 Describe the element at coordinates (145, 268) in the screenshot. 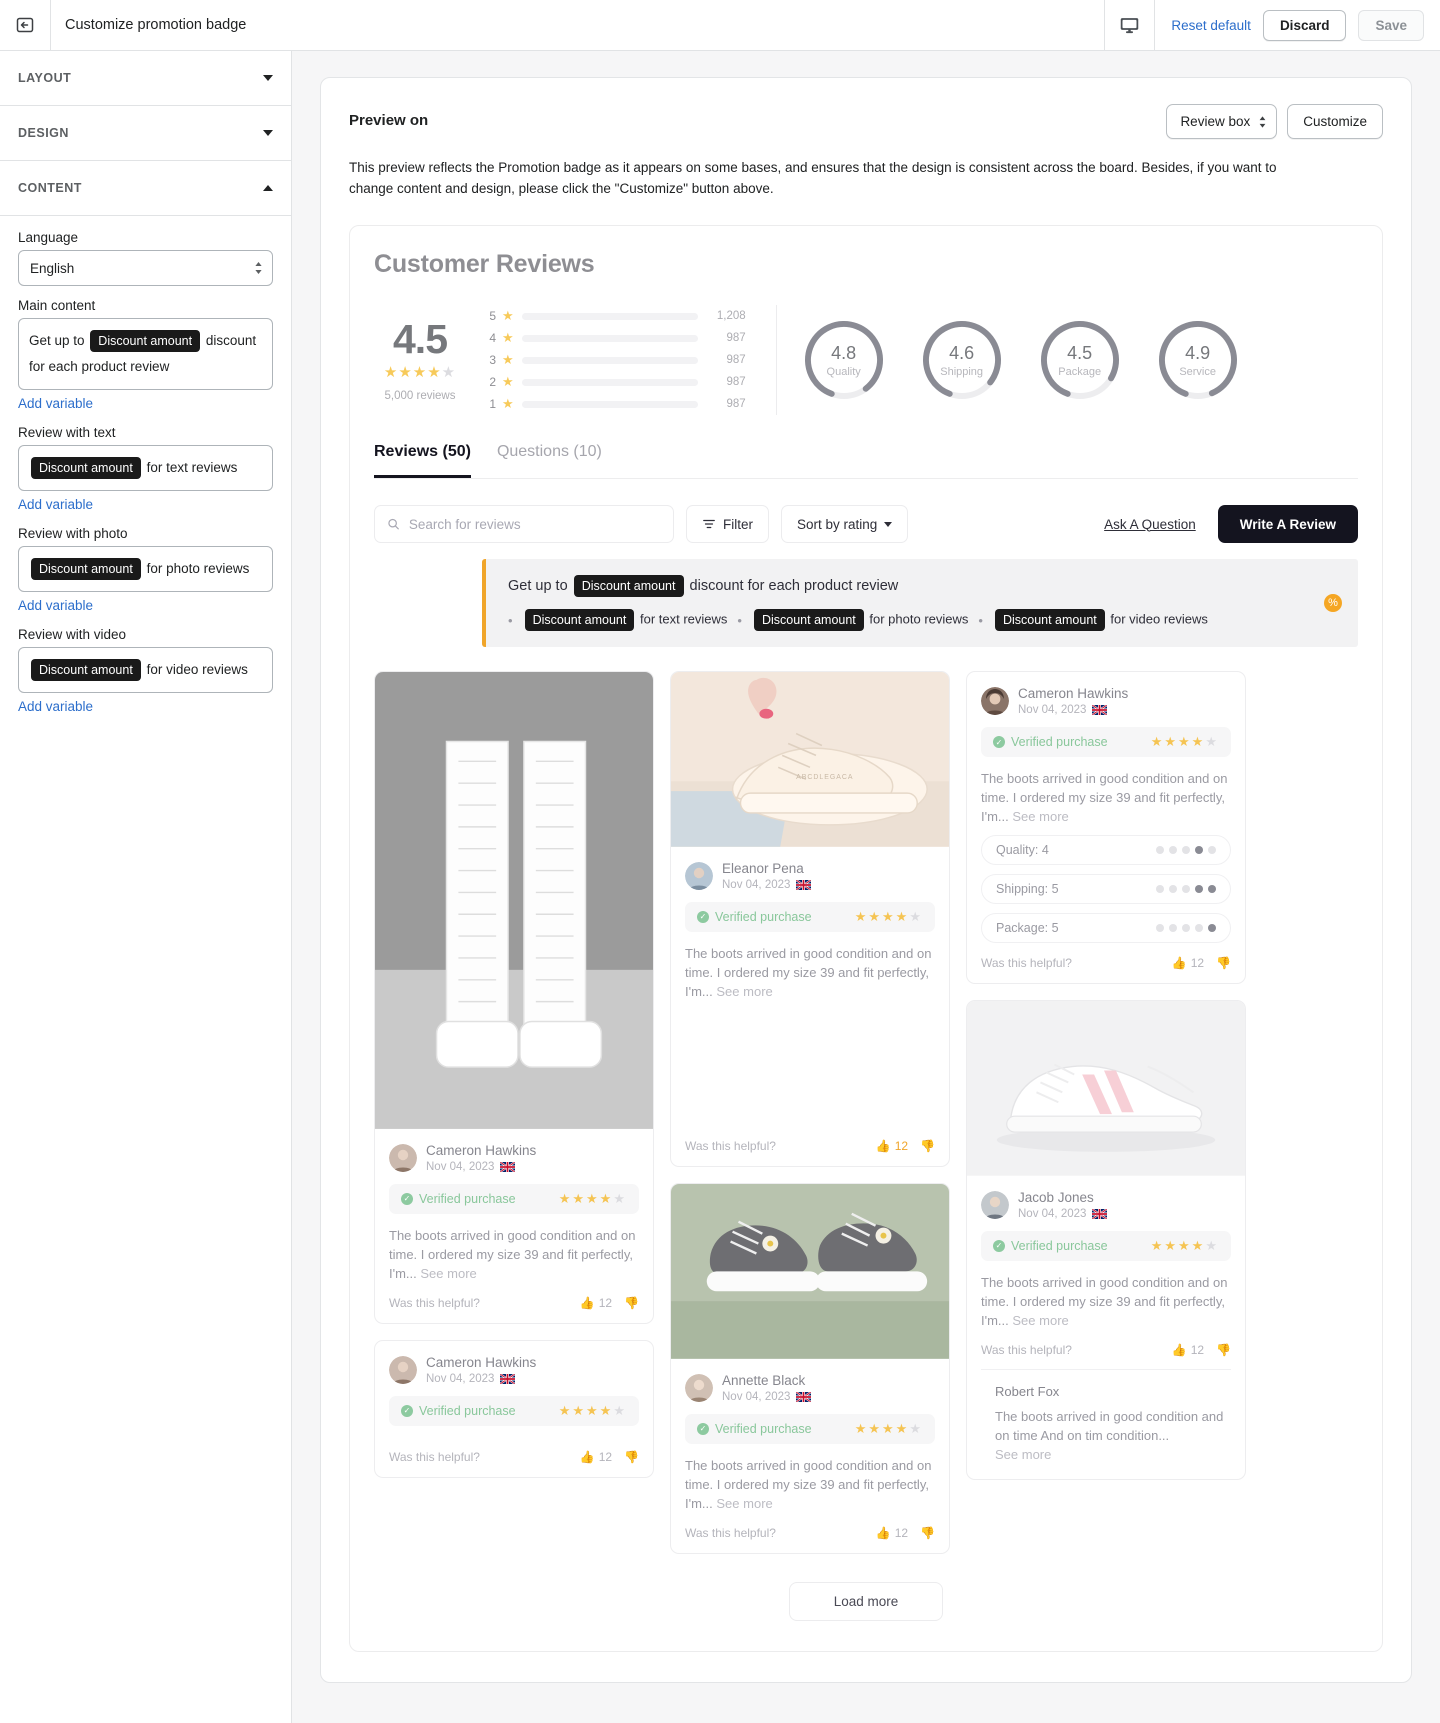

I see `language-select: English` at that location.